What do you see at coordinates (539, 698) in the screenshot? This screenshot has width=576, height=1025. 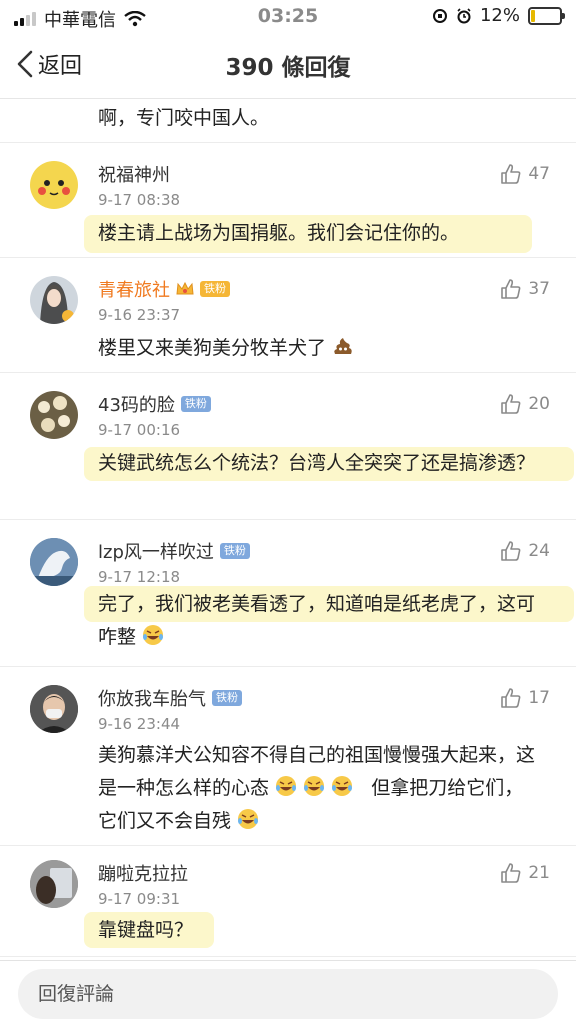 I see `like-count: 17` at bounding box center [539, 698].